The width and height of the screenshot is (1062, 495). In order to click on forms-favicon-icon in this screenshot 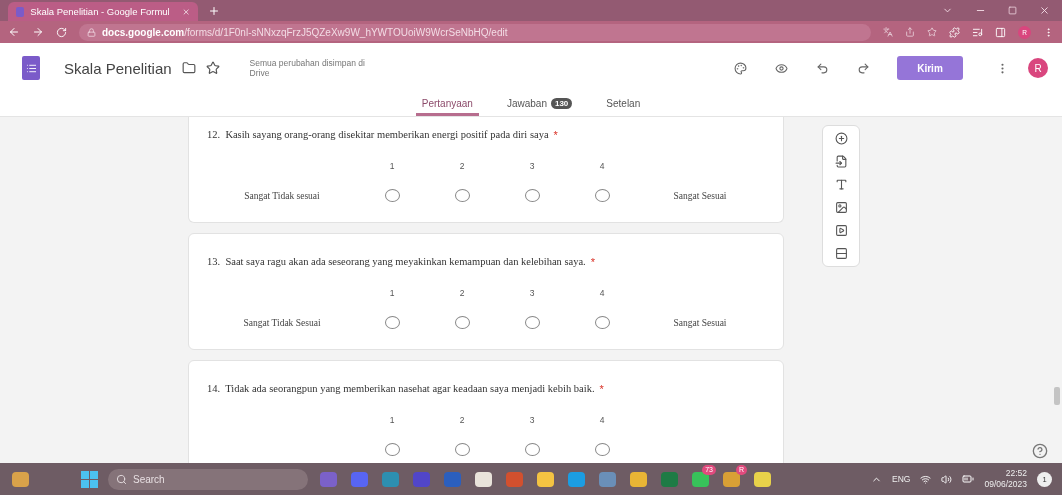, I will do `click(20, 11)`.